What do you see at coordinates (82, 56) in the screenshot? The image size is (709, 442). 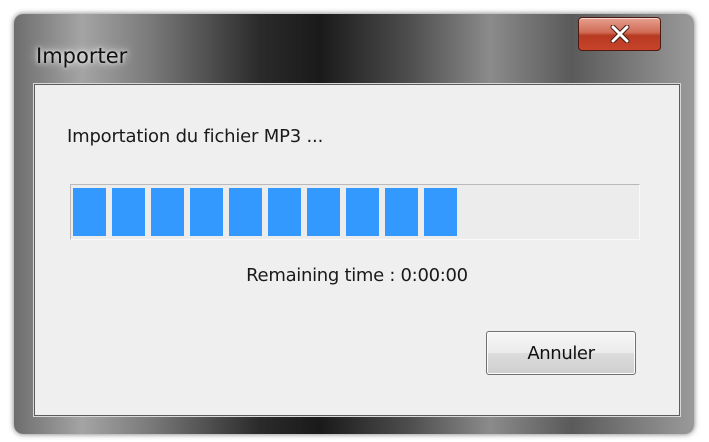 I see `window-title: Importer` at bounding box center [82, 56].